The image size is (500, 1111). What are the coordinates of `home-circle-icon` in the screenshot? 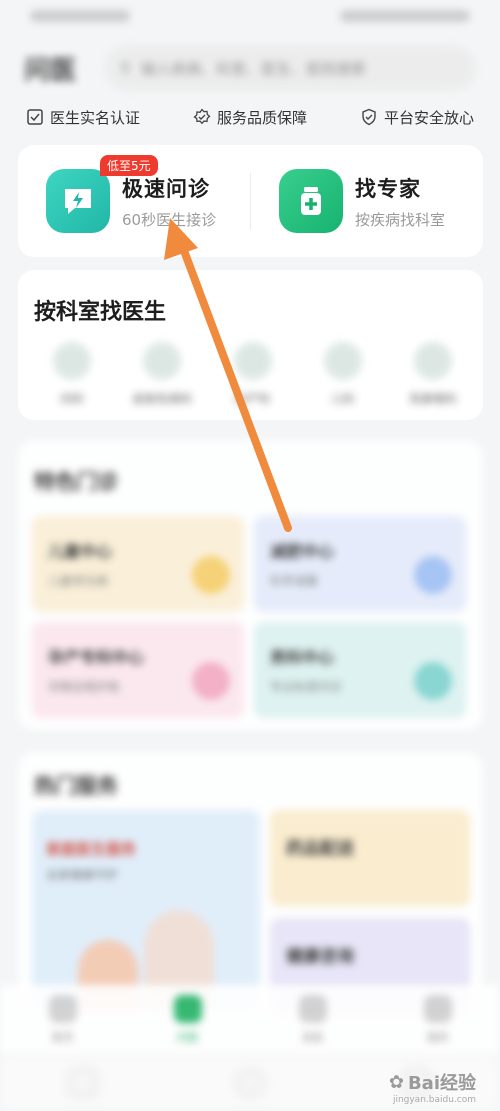 It's located at (249, 1083).